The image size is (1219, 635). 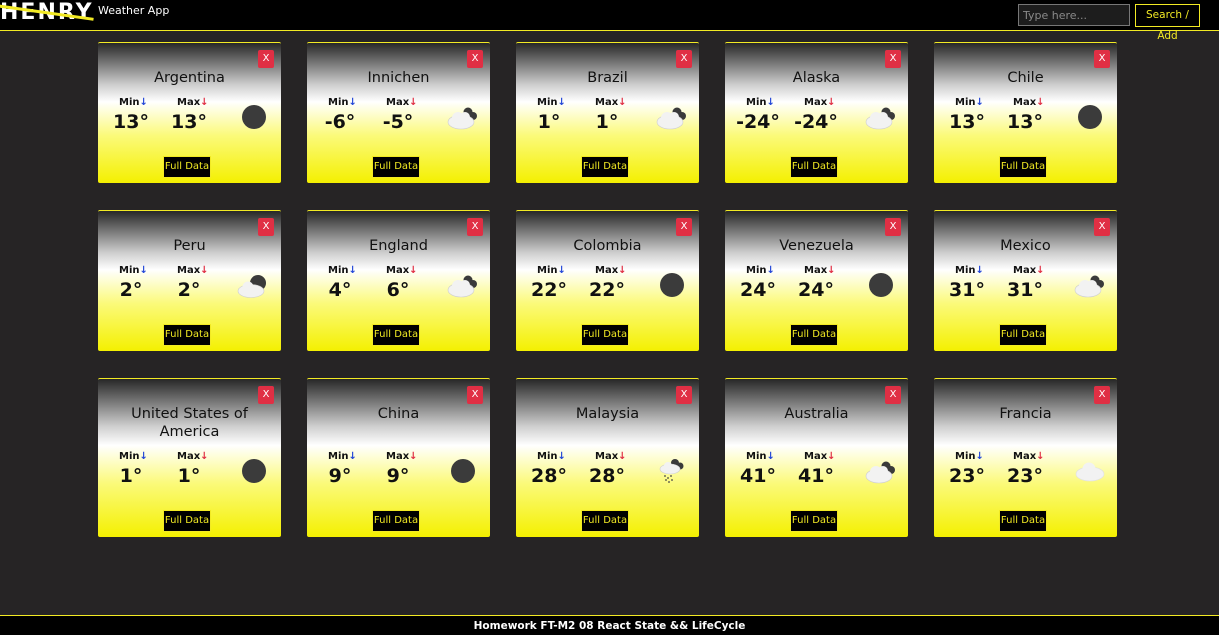 What do you see at coordinates (398, 414) in the screenshot?
I see `city-name: China` at bounding box center [398, 414].